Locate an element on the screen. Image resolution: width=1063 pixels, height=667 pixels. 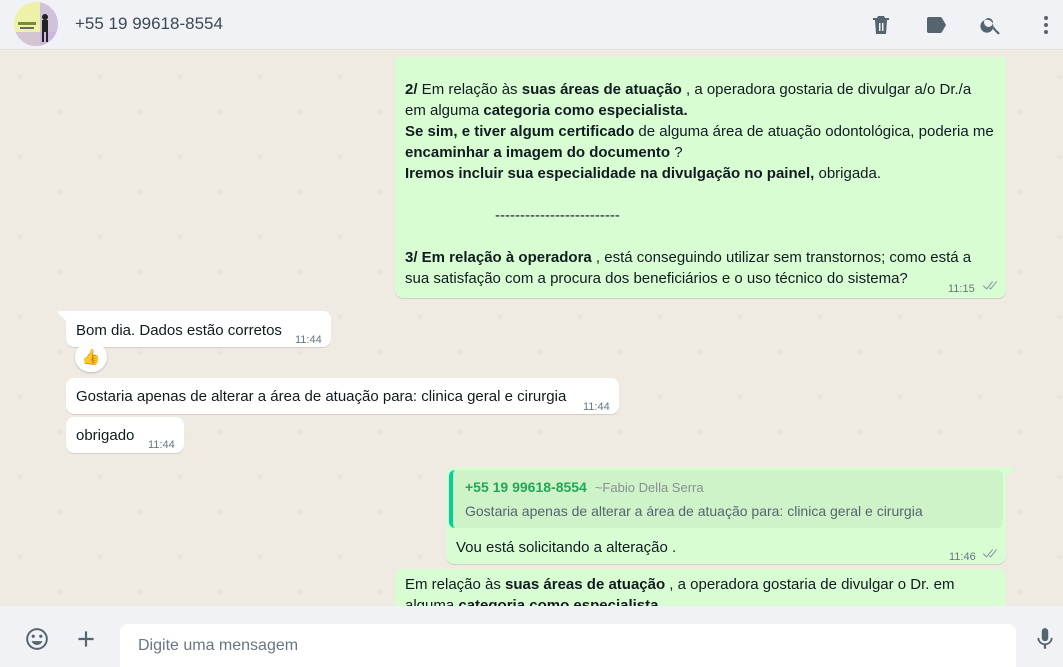
message-bold: Se sim, e tiver algum certificado is located at coordinates (520, 131).